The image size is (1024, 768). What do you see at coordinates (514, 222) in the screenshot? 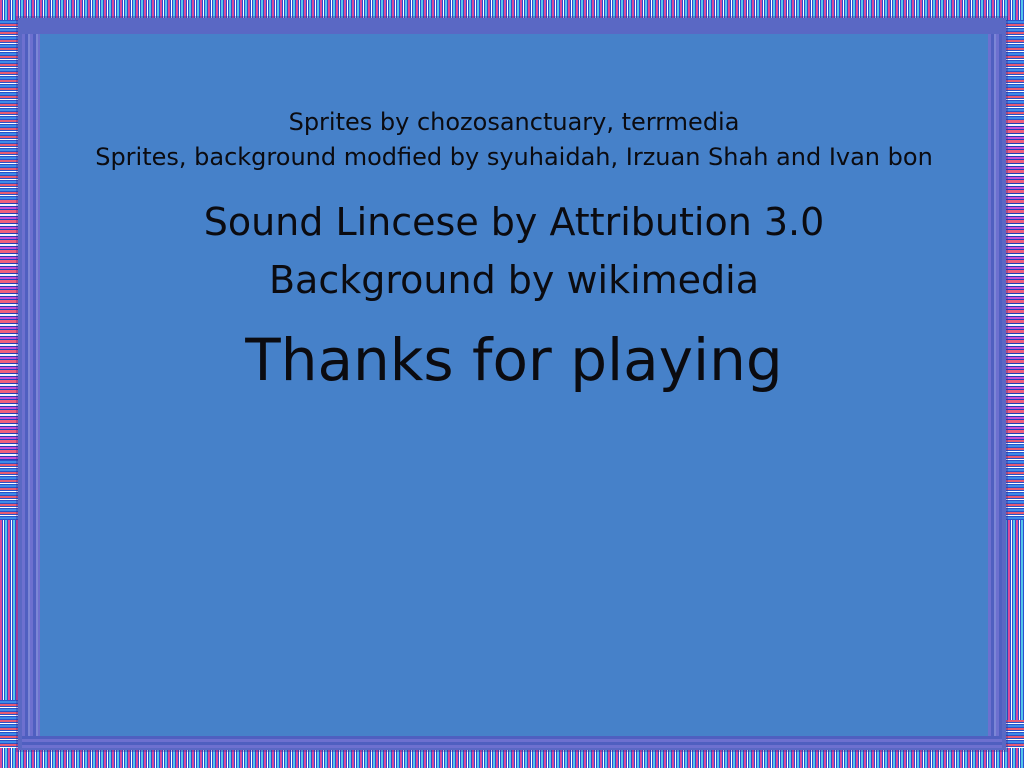
I see `sound-license-credit: Sound Lincese by Attribution 3.0` at bounding box center [514, 222].